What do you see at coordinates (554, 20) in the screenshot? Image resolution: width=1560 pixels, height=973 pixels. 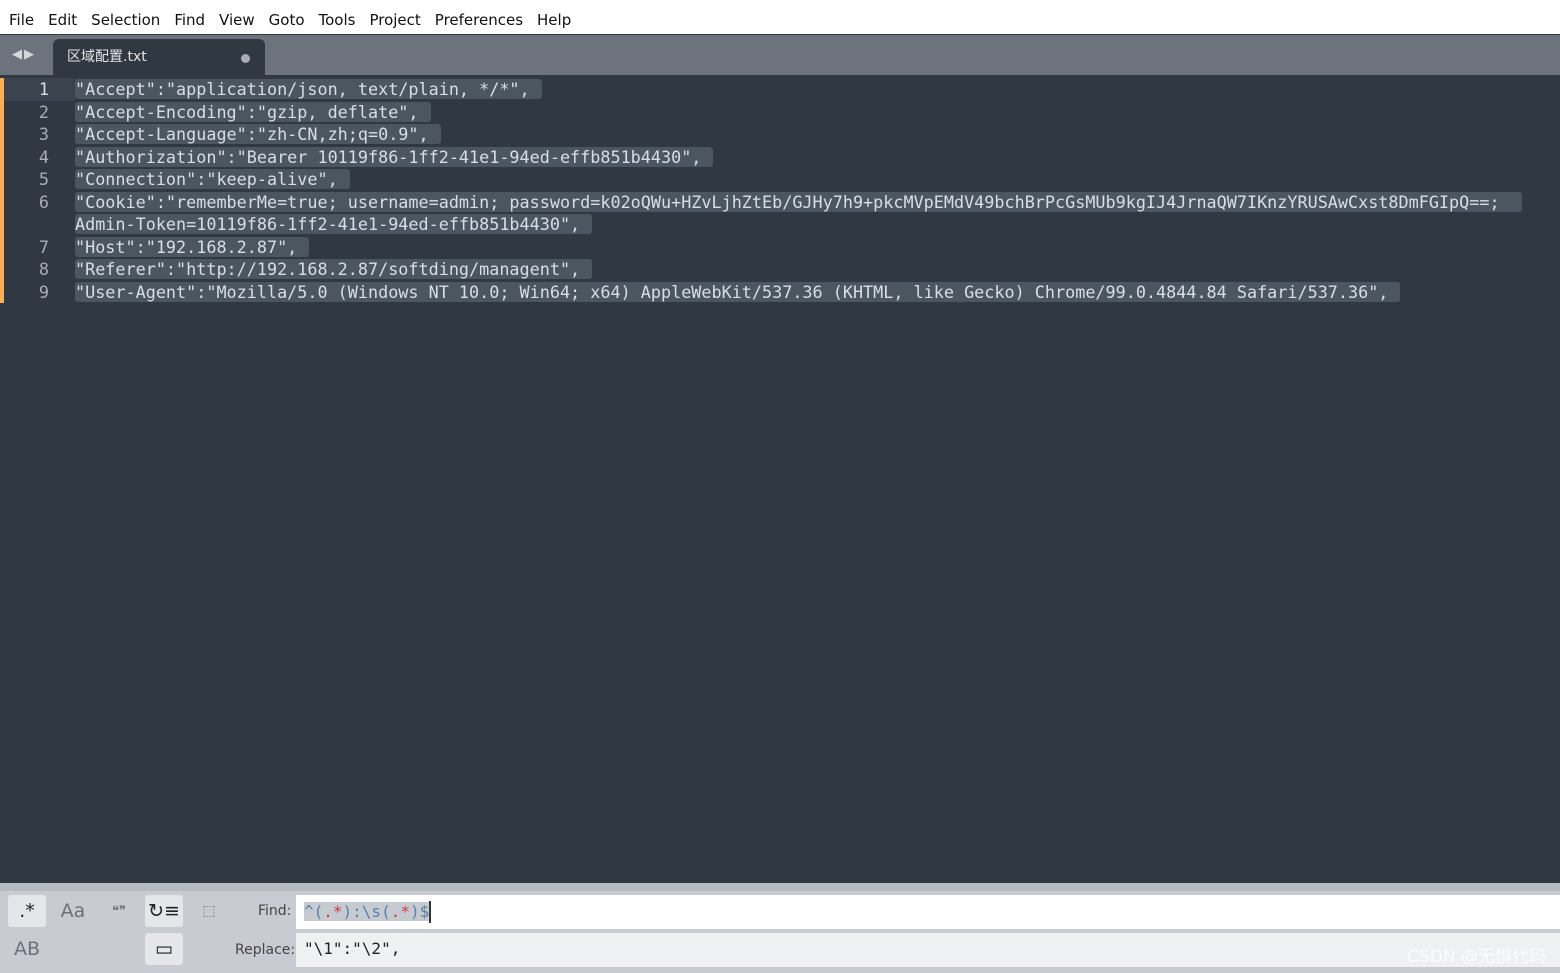 I see `menu-help: Help` at bounding box center [554, 20].